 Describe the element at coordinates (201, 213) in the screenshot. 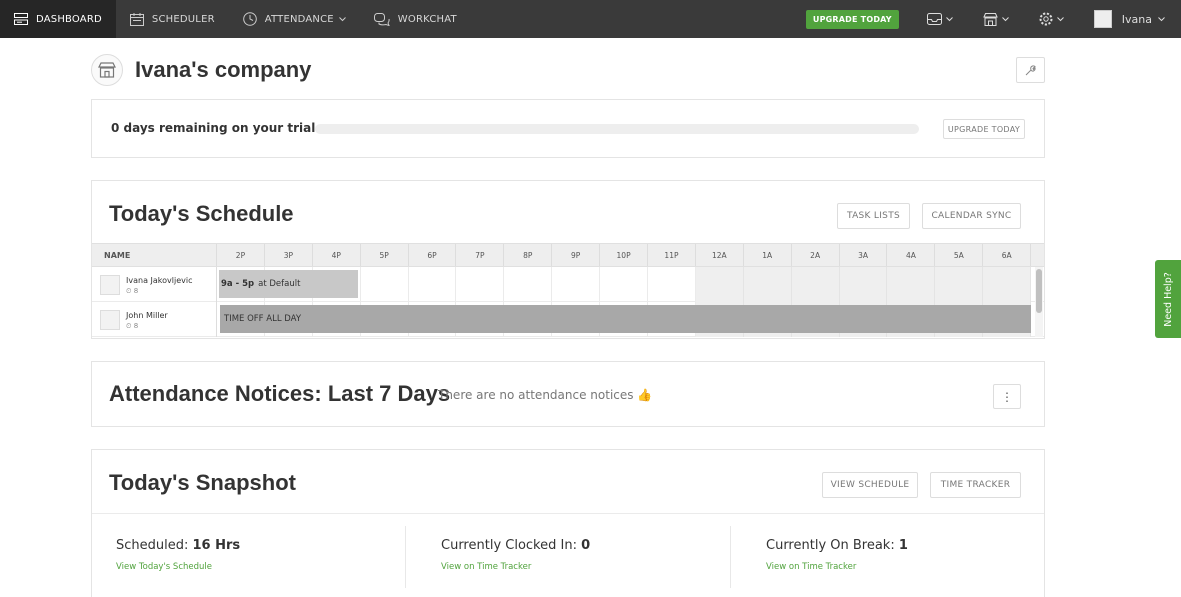

I see `schedule-title: Today's Schedule` at that location.